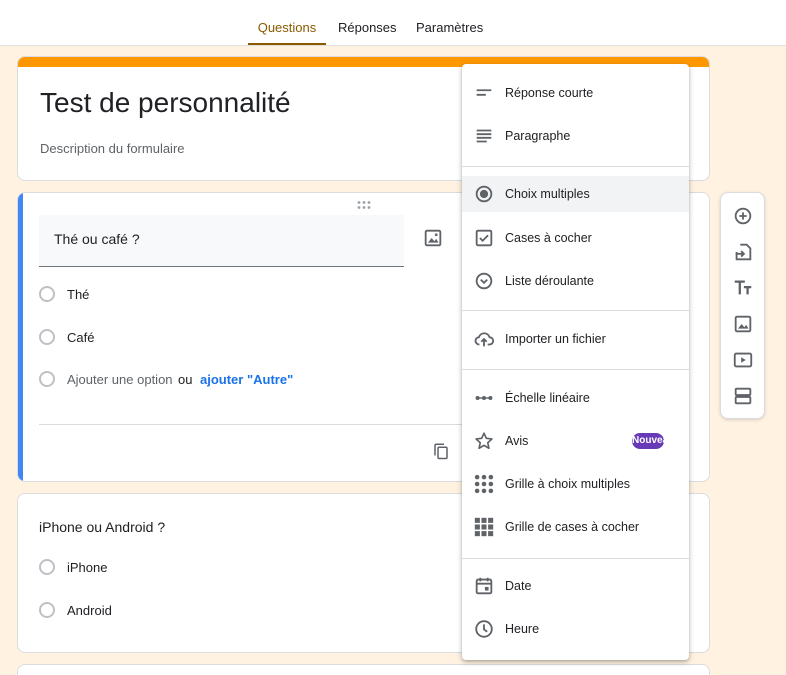 This screenshot has width=786, height=675. Describe the element at coordinates (363, 669) in the screenshot. I see `question-card-next` at that location.